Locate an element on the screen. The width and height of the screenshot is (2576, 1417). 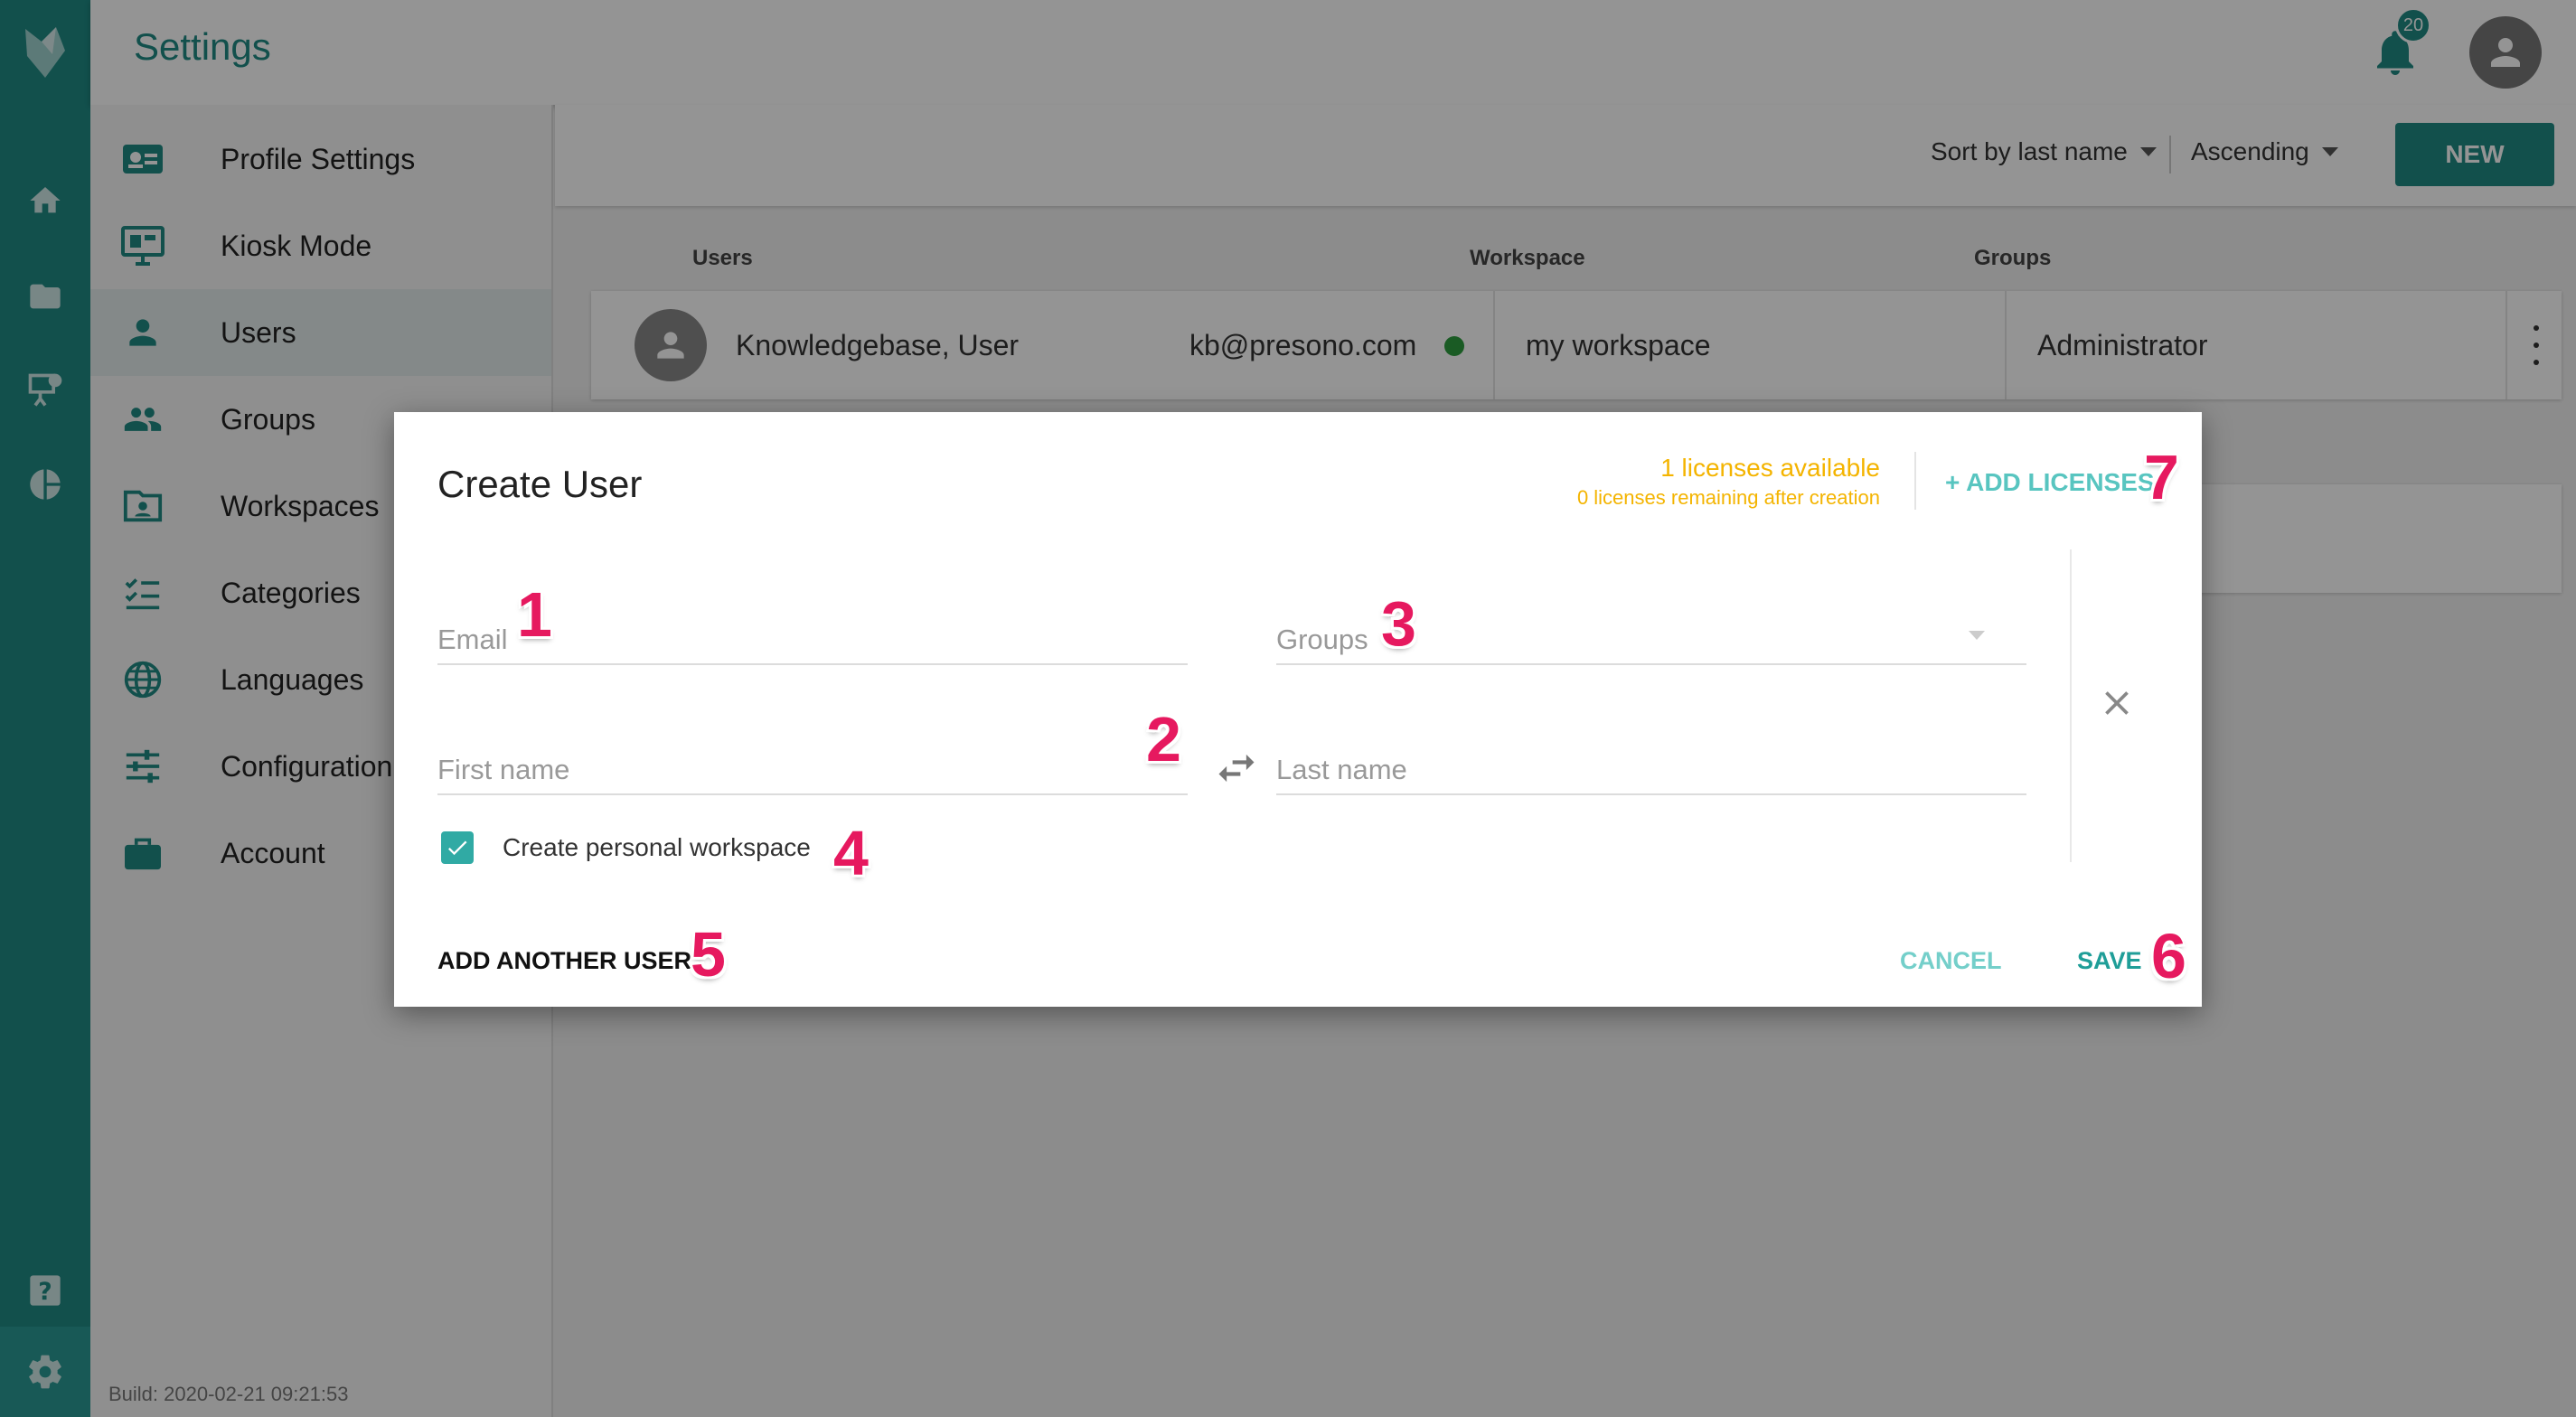
email-placeholder: Email is located at coordinates (473, 639).